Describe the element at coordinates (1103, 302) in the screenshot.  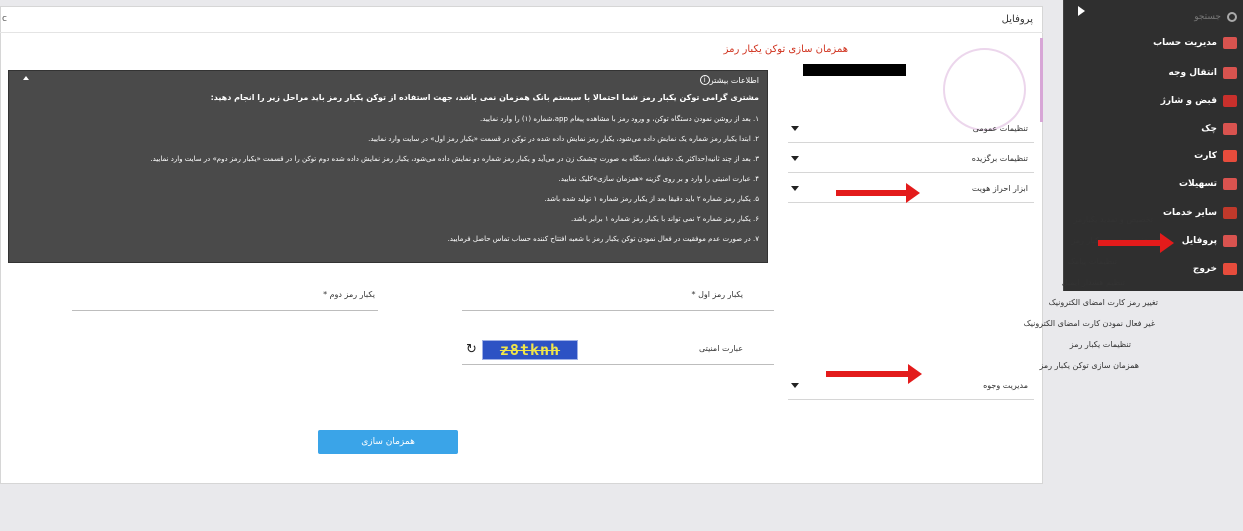
I see `sub-item-change-pin: تغییر رمز کارت امضای الکترونیک` at that location.